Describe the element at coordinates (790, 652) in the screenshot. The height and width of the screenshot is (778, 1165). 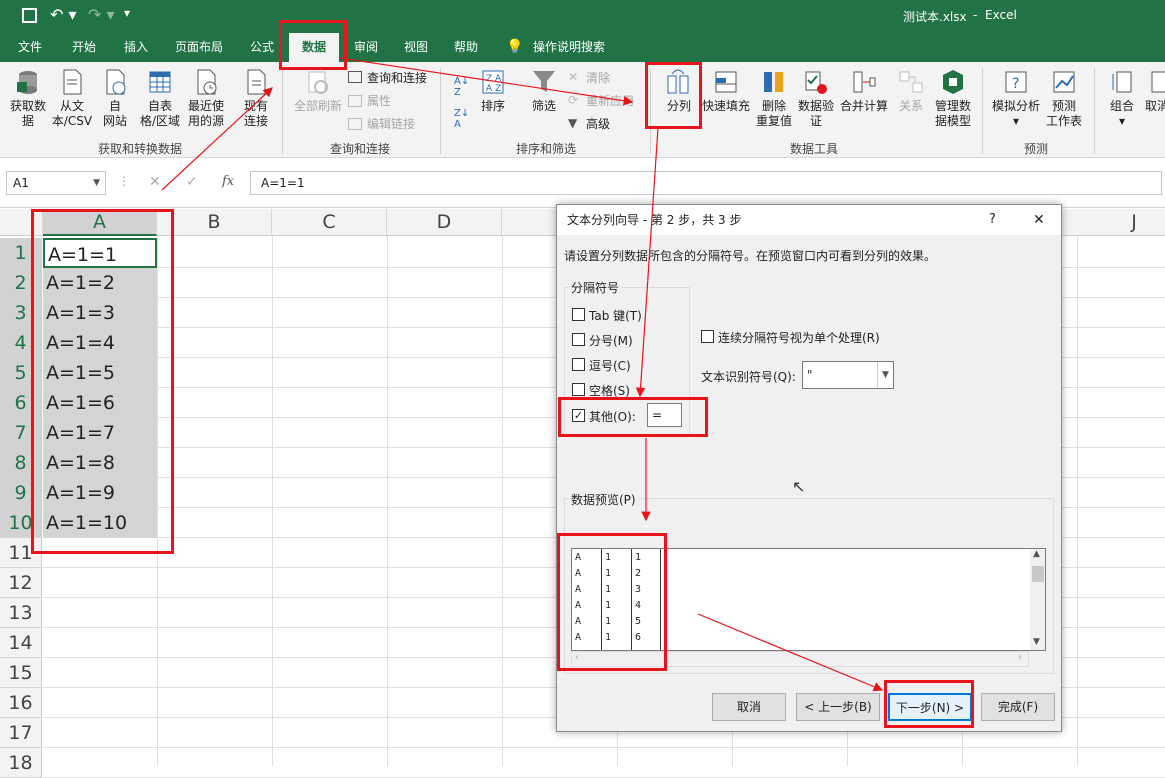
I see `arrow-to-next` at that location.